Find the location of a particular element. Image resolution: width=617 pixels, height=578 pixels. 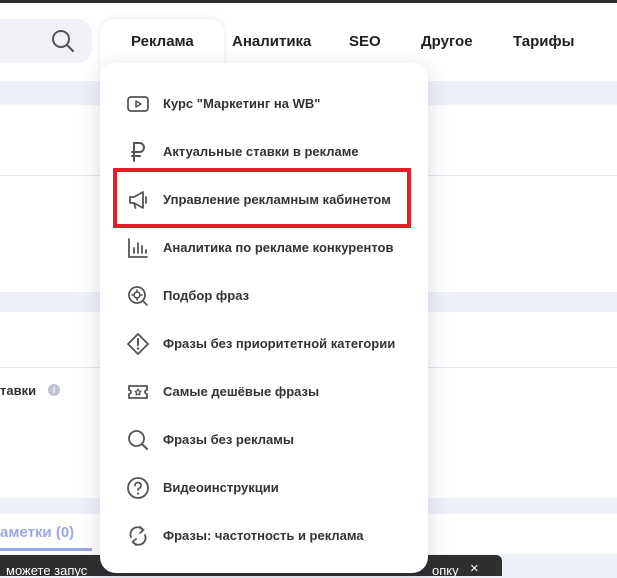

search-plus-icon is located at coordinates (138, 296).